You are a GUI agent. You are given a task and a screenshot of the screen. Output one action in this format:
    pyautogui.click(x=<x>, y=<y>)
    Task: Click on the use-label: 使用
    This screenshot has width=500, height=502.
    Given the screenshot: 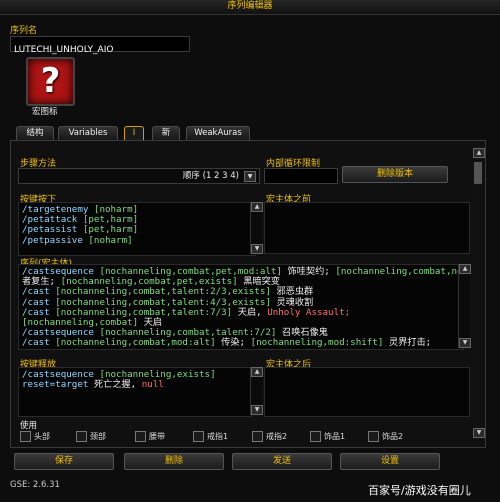 What is the action you would take?
    pyautogui.click(x=29, y=426)
    